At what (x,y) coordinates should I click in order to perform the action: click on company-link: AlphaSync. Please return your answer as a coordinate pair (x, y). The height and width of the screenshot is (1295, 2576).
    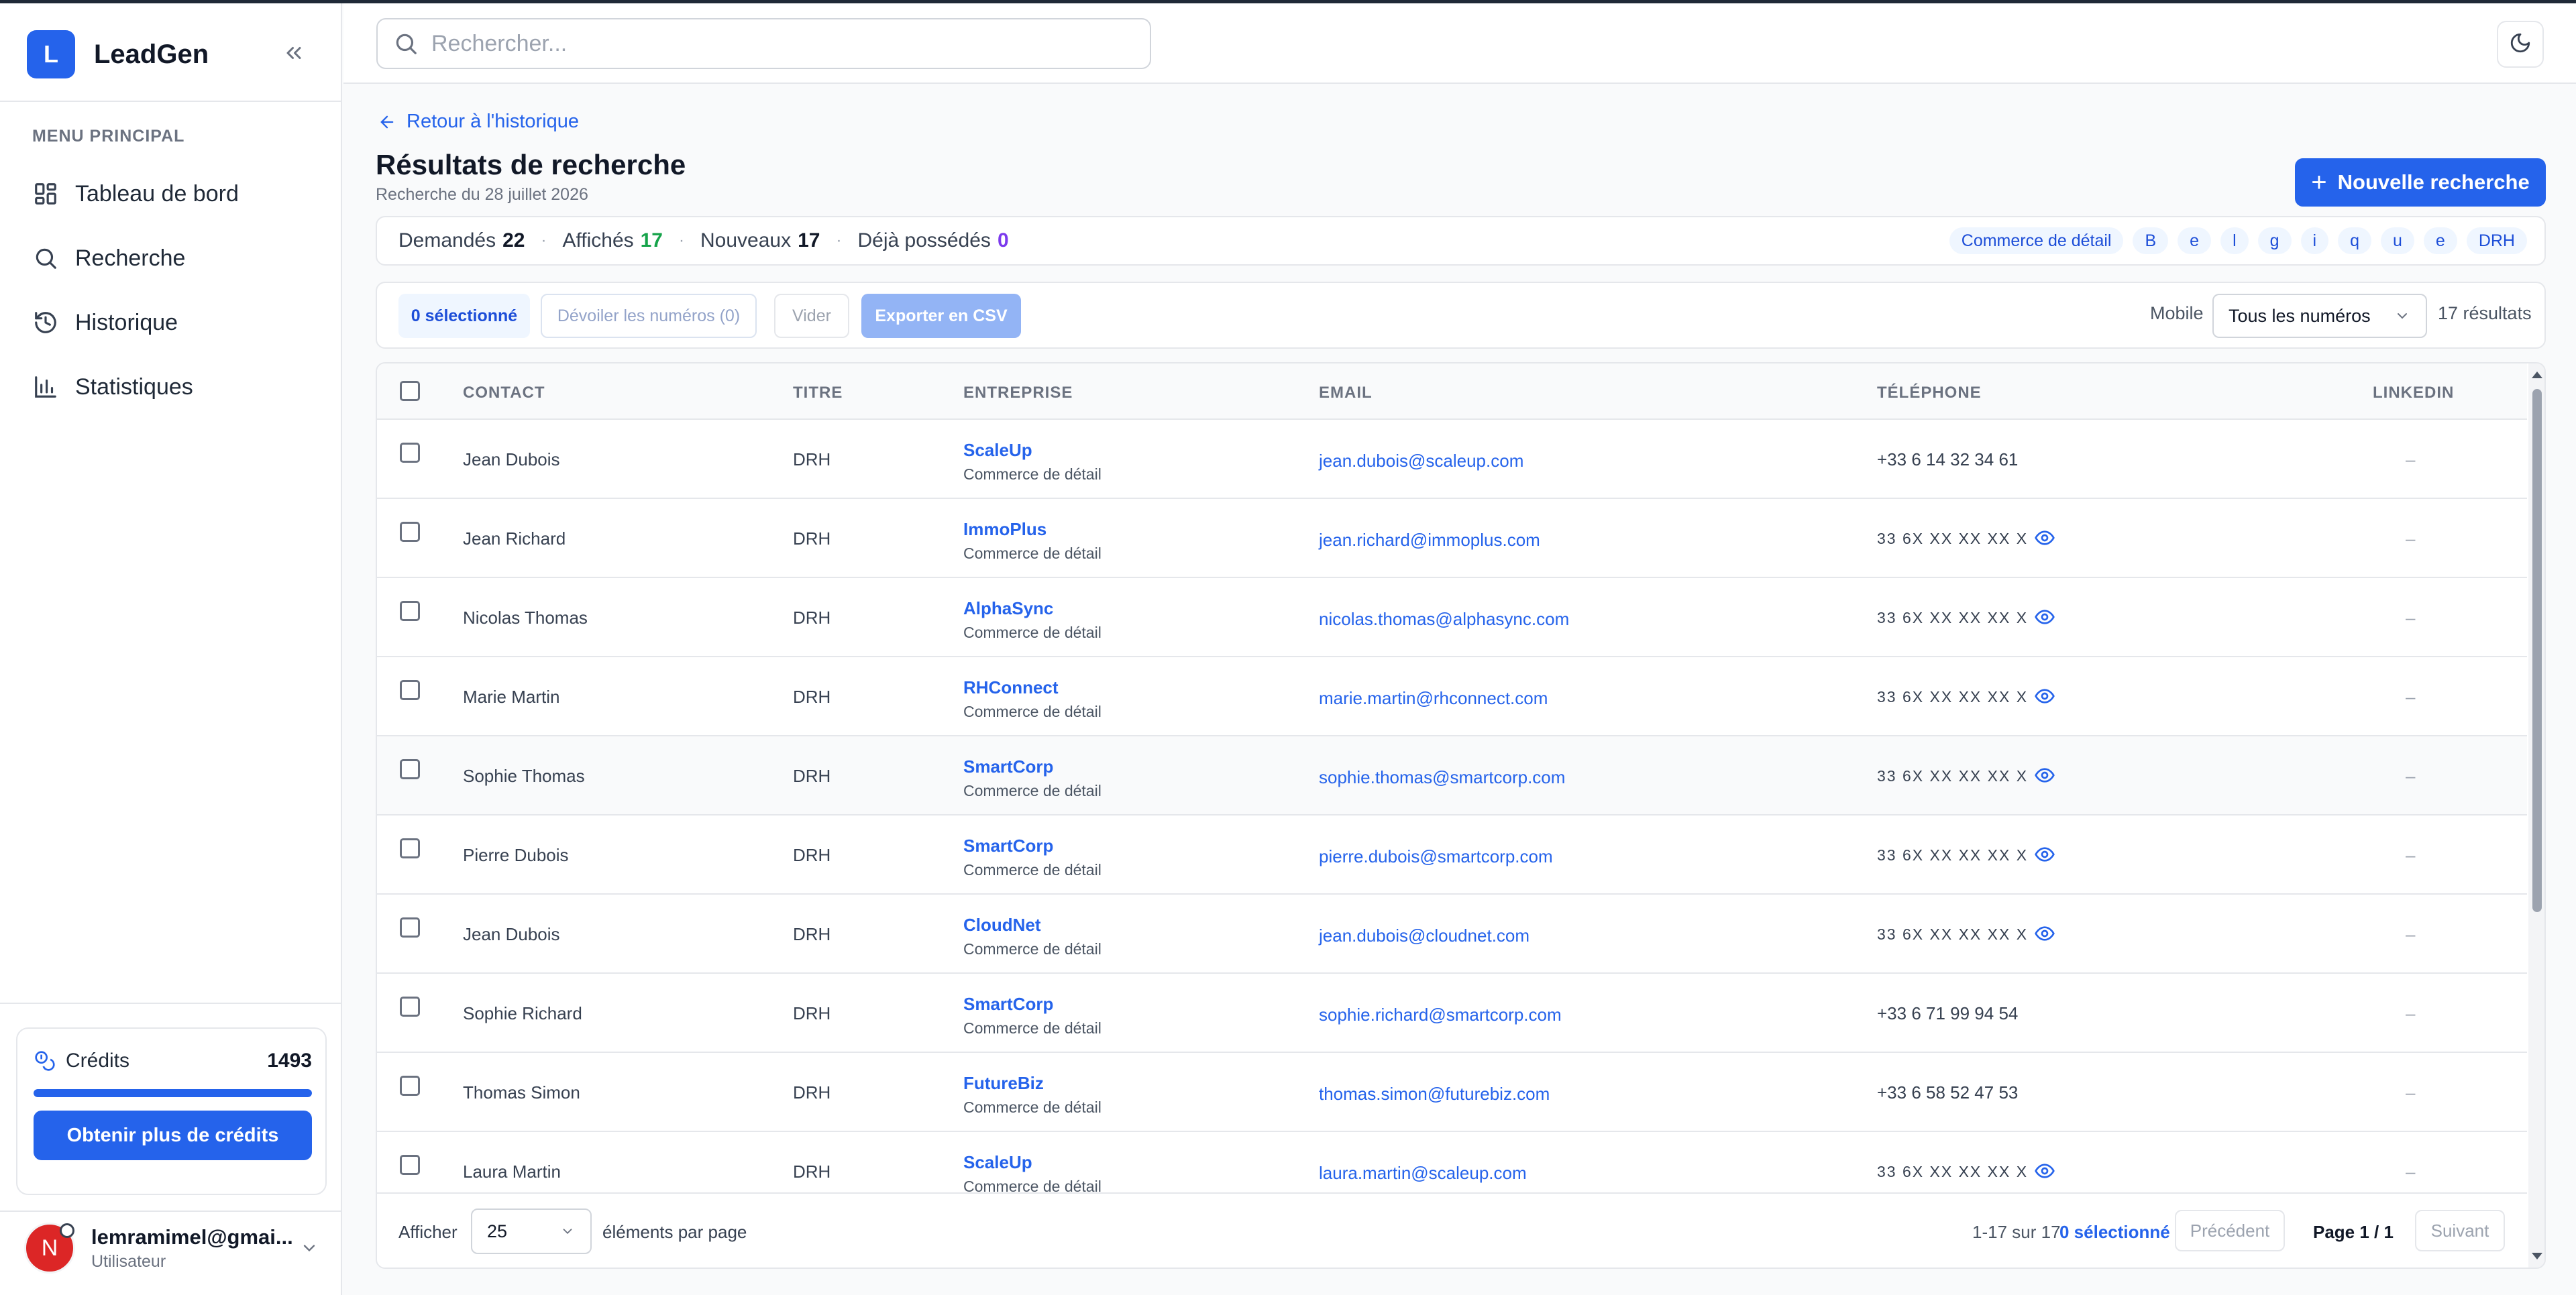
    Looking at the image, I should click on (1008, 608).